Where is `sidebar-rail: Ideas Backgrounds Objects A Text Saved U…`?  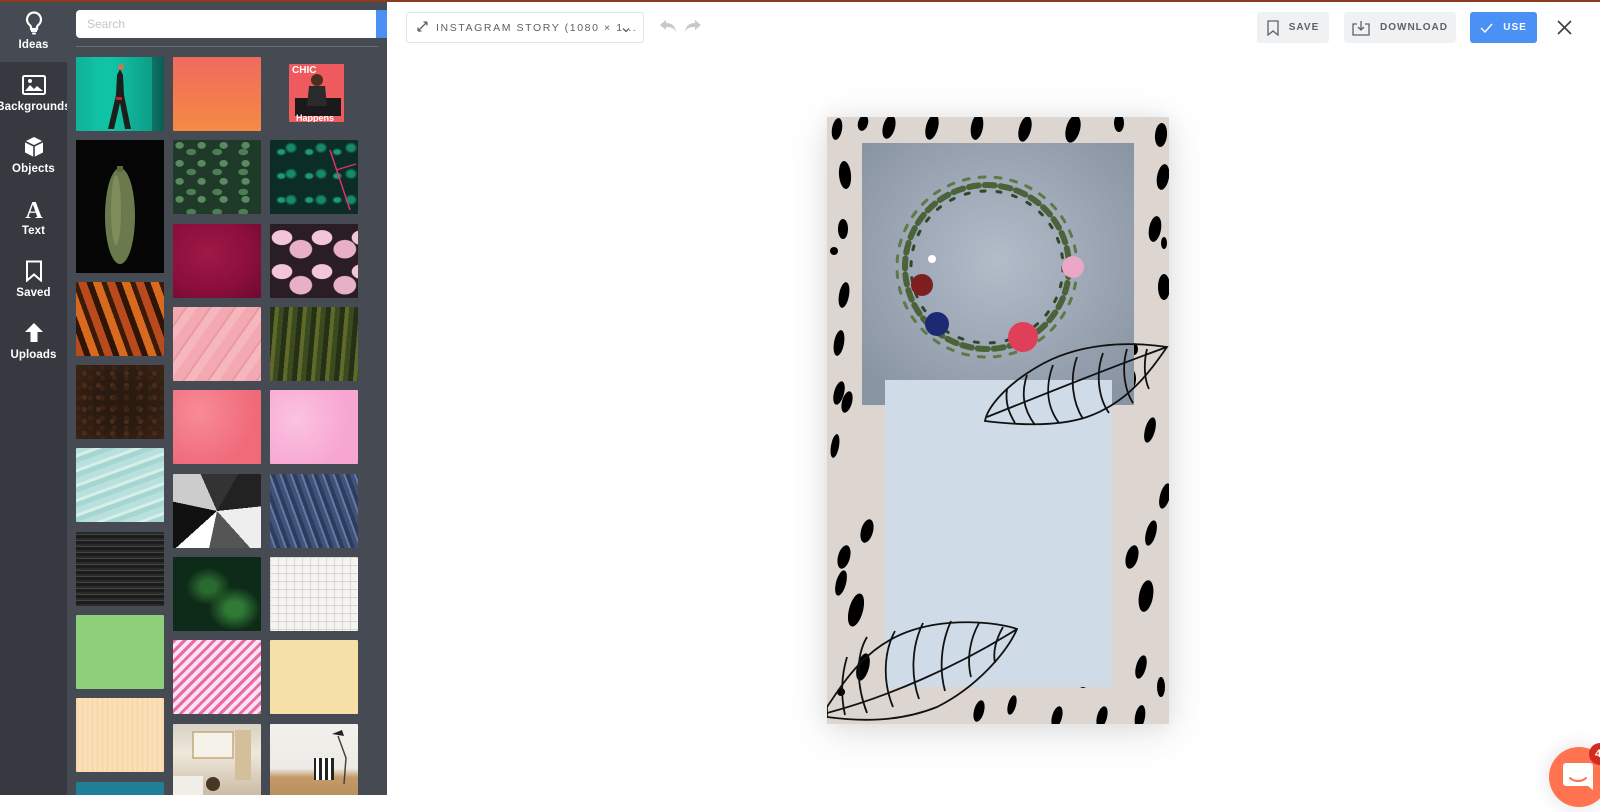
sidebar-rail: Ideas Backgrounds Objects A Text Saved U… is located at coordinates (35, 397).